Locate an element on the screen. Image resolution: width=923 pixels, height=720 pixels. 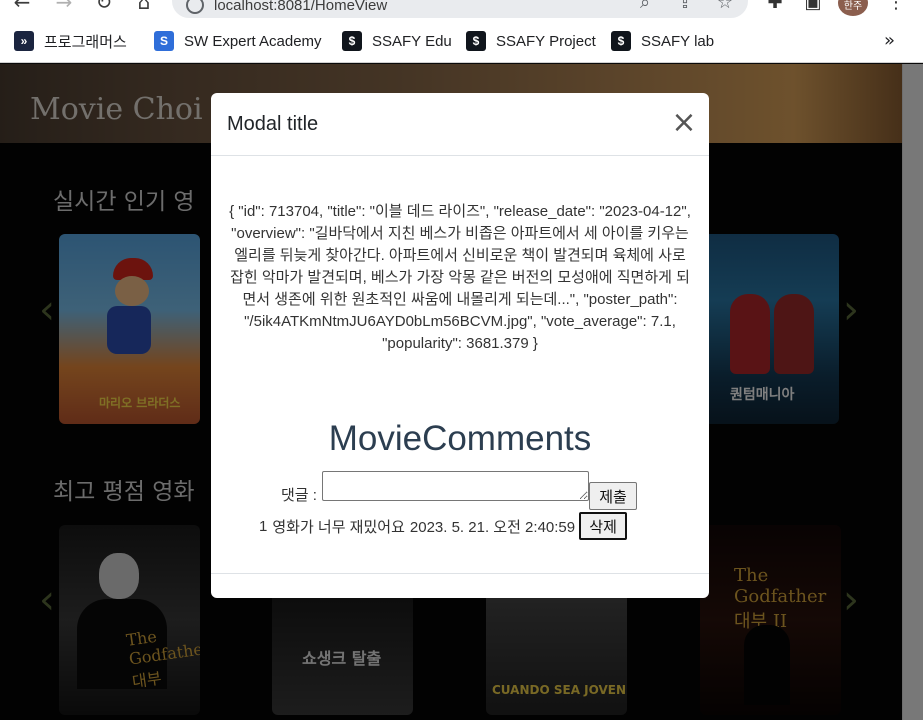
bookmark-label: SW Expert Academy is located at coordinates (253, 41).